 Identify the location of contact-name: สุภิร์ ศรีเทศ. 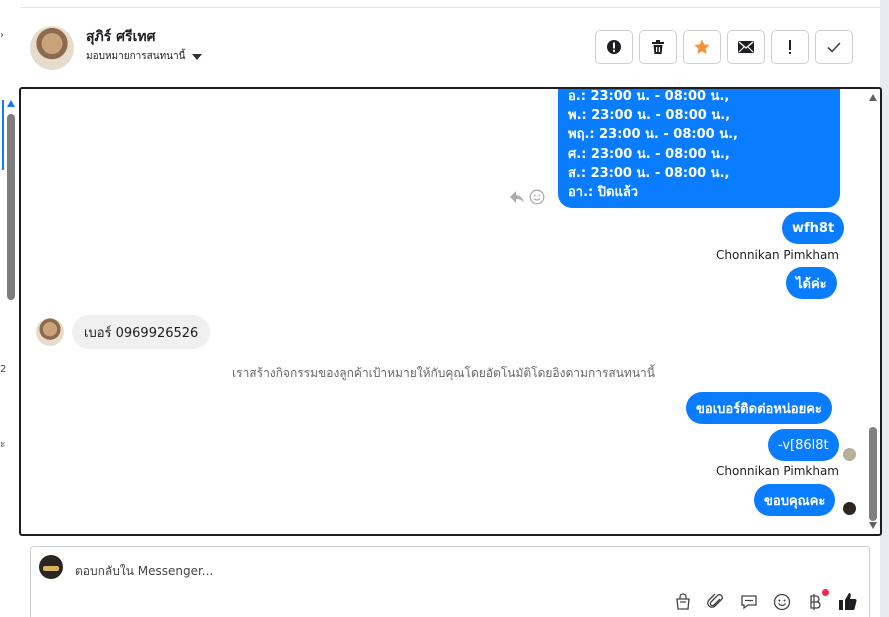
(120, 37).